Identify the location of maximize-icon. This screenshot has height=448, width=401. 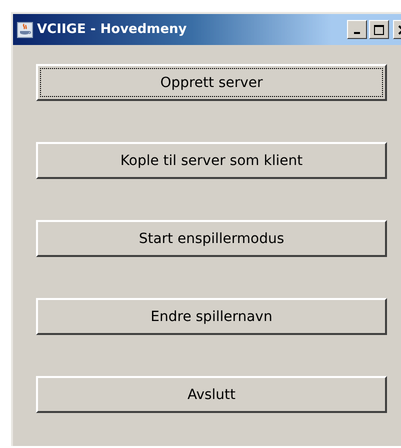
(379, 29).